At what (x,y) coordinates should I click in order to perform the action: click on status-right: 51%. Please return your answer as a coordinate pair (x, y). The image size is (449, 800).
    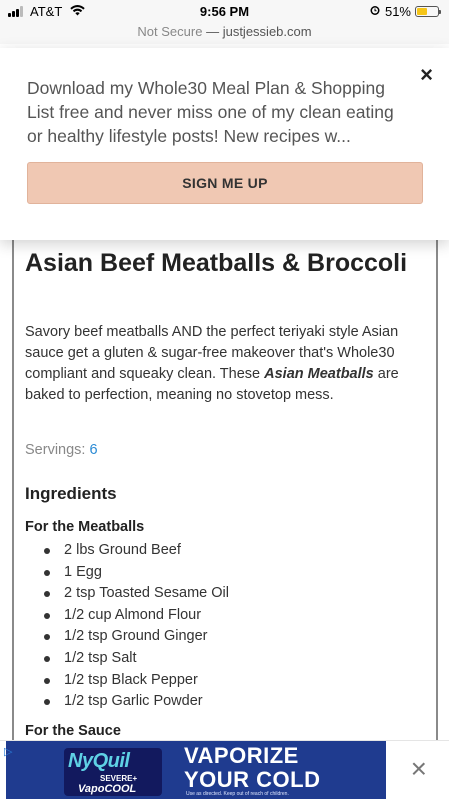
    Looking at the image, I should click on (405, 11).